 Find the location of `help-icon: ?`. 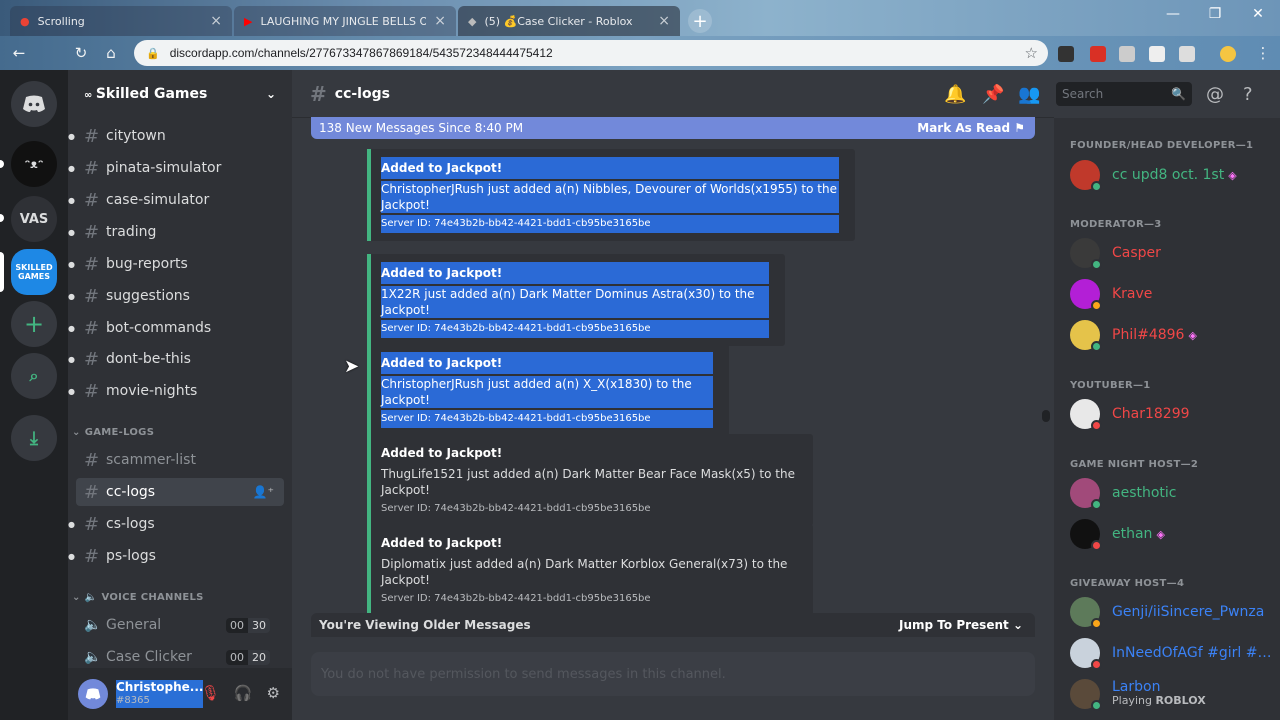

help-icon: ? is located at coordinates (1248, 94).